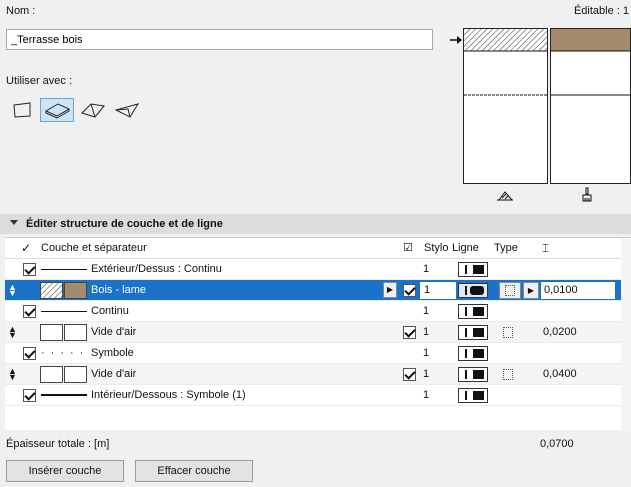 This screenshot has width=631, height=487. Describe the element at coordinates (587, 196) in the screenshot. I see `surface-brush-icon` at that location.